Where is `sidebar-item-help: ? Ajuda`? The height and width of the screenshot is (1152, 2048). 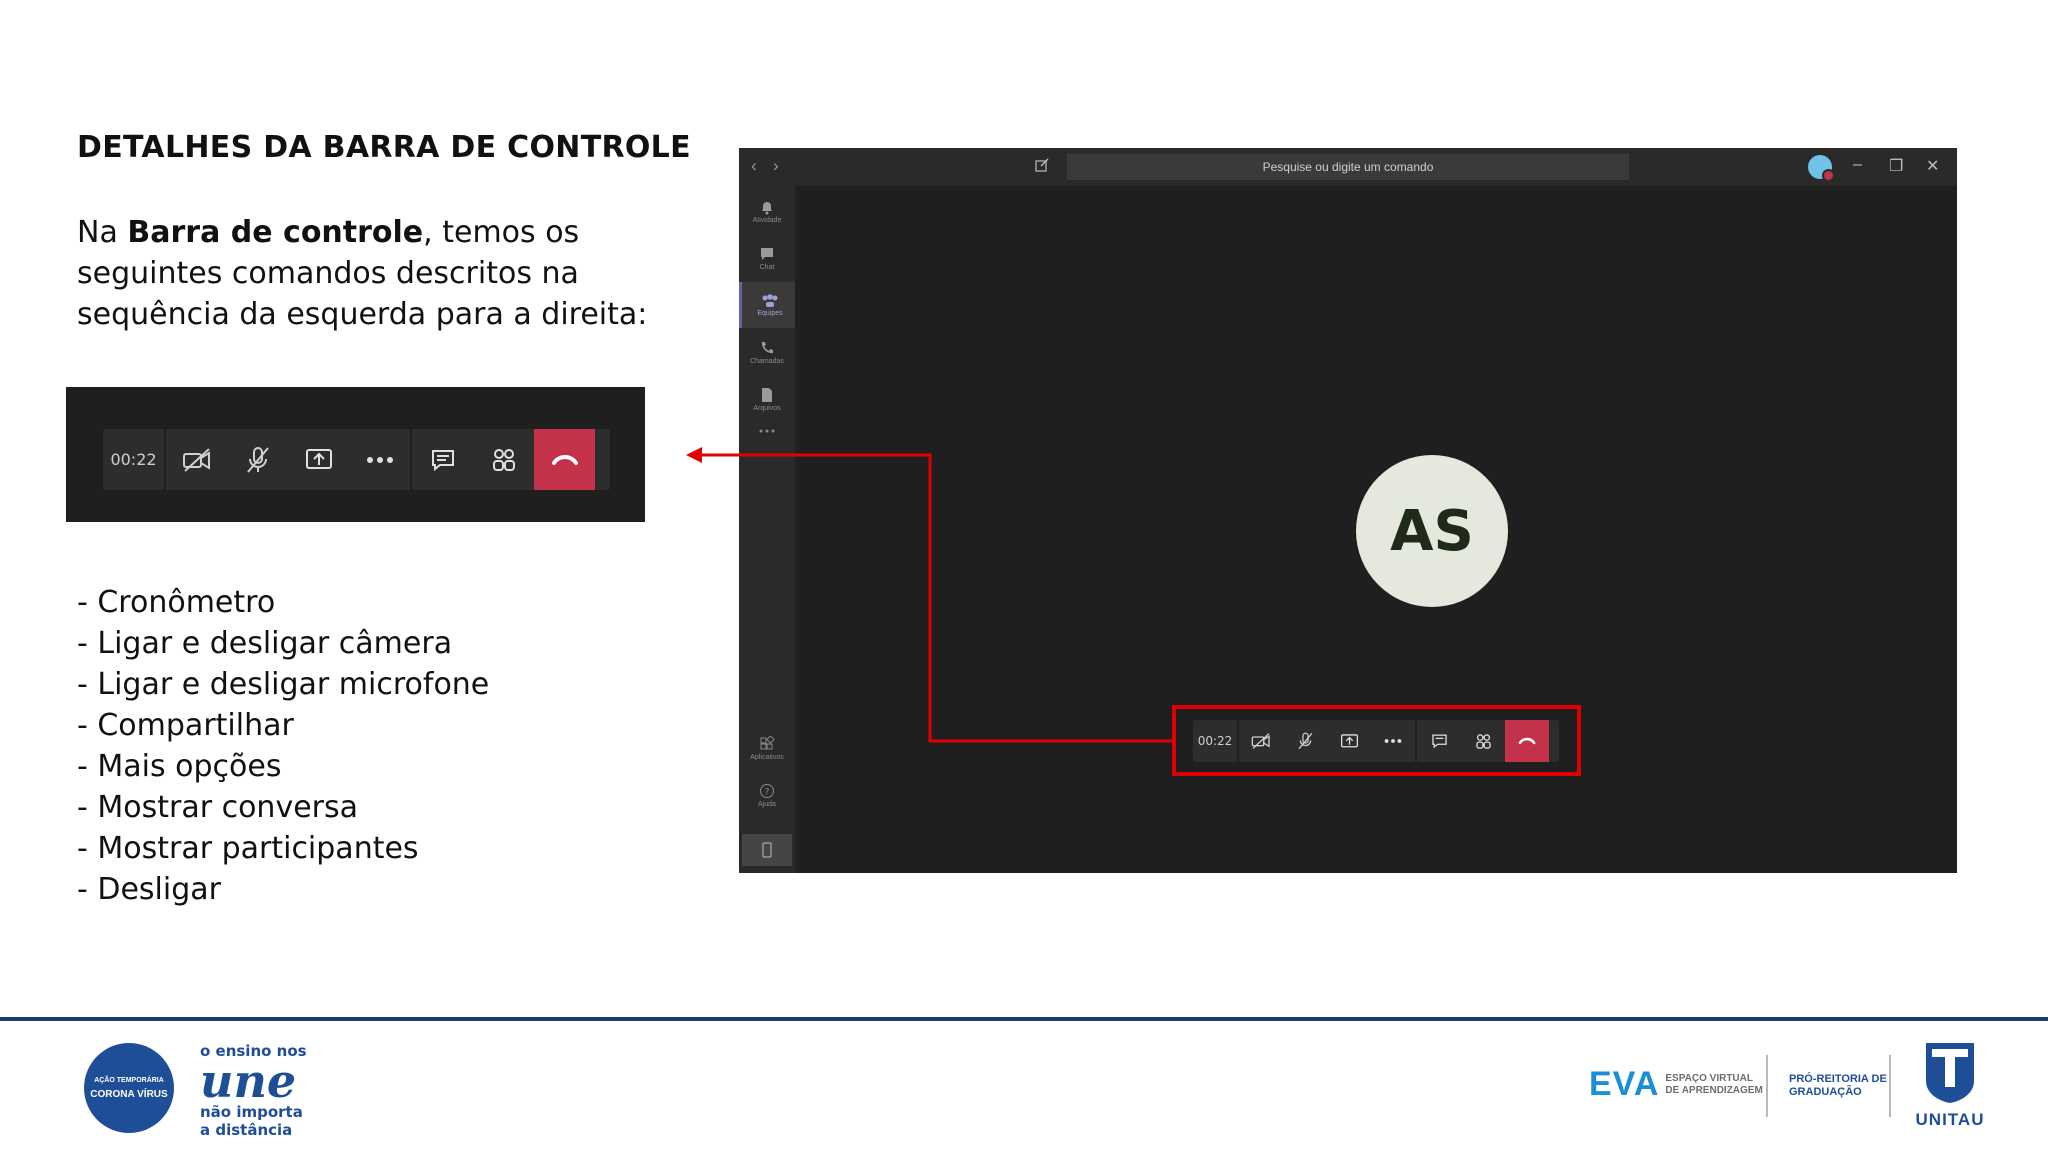 sidebar-item-help: ? Ajuda is located at coordinates (767, 795).